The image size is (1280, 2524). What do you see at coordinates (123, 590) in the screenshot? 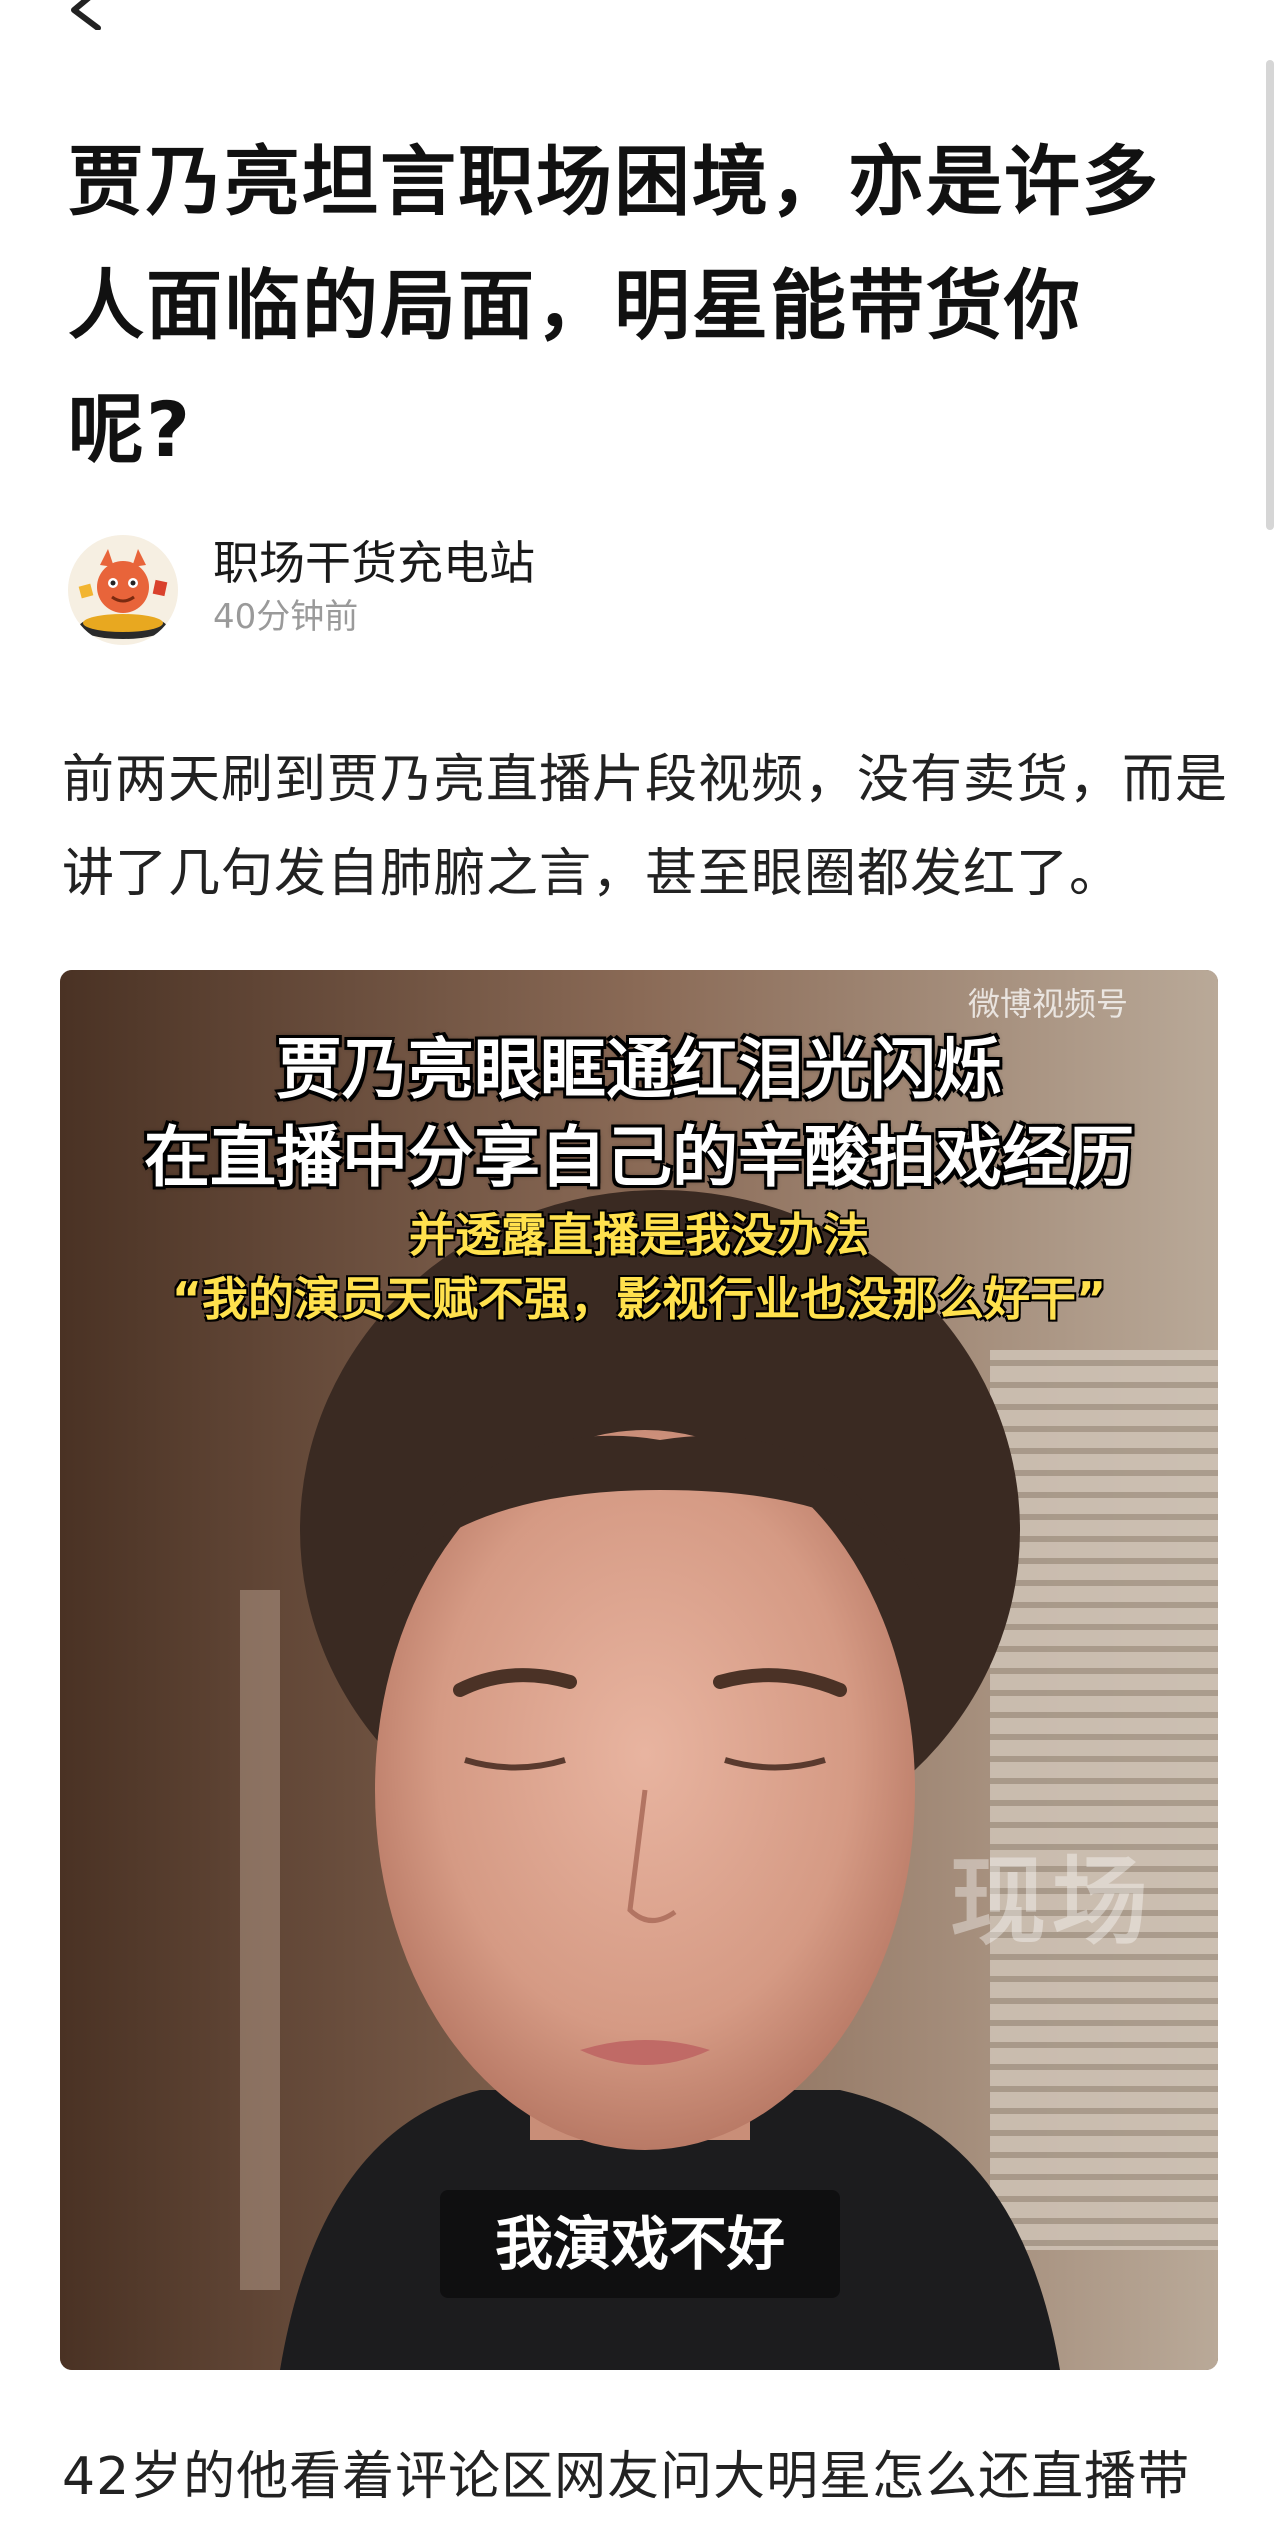
I see `avatar` at bounding box center [123, 590].